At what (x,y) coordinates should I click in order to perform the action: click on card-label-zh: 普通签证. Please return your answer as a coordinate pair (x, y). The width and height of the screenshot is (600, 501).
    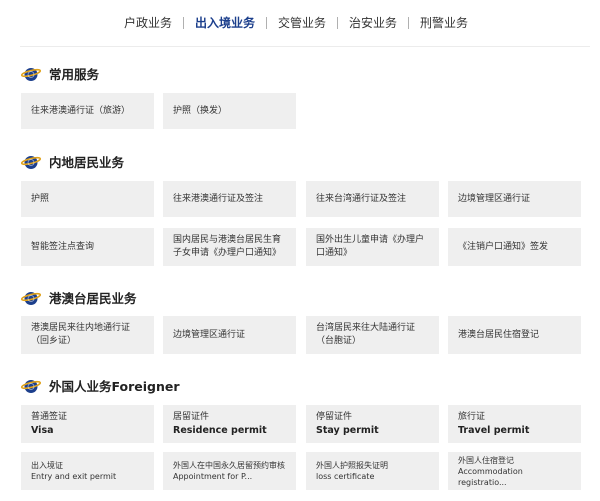
    Looking at the image, I should click on (49, 417).